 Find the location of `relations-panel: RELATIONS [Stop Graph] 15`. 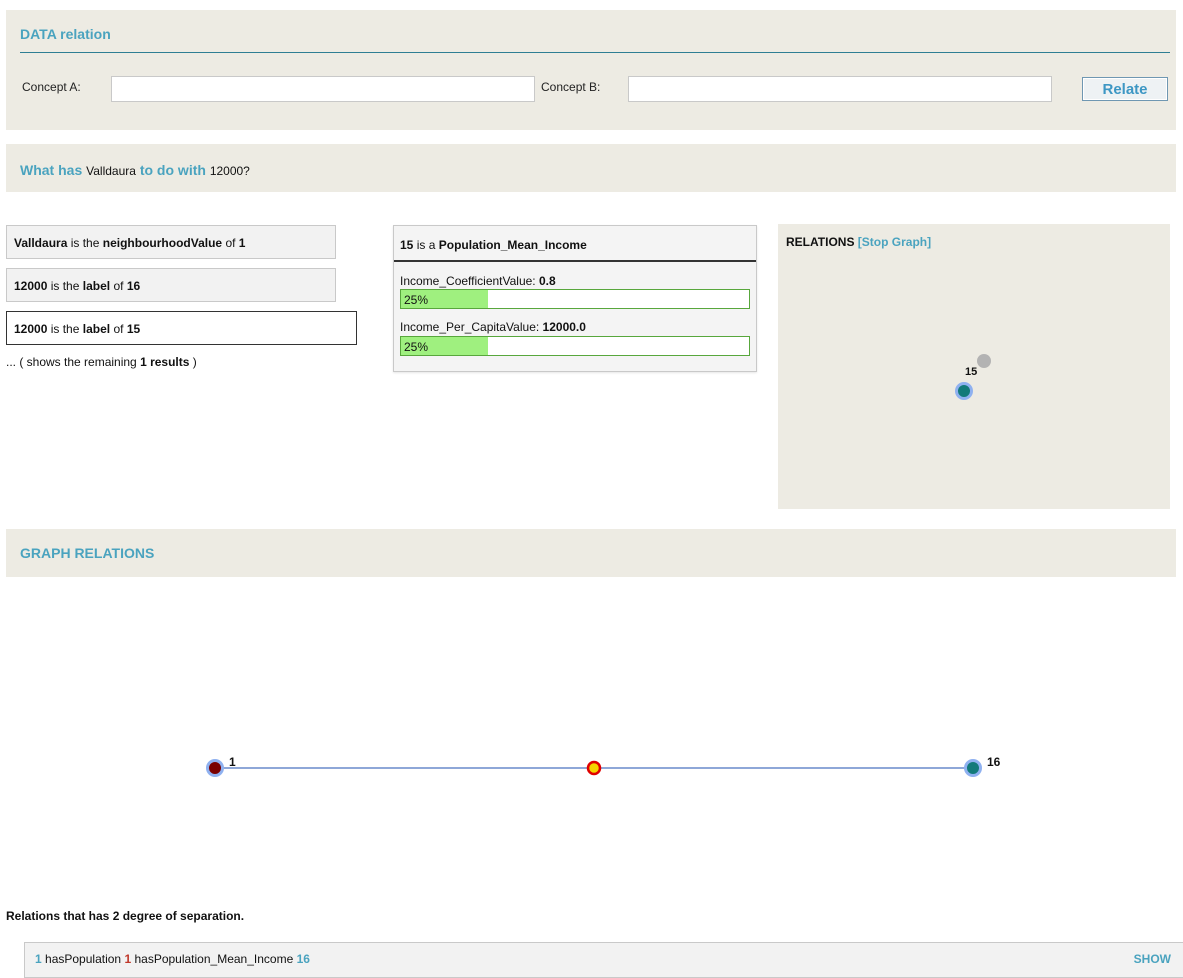

relations-panel: RELATIONS [Stop Graph] 15 is located at coordinates (974, 366).